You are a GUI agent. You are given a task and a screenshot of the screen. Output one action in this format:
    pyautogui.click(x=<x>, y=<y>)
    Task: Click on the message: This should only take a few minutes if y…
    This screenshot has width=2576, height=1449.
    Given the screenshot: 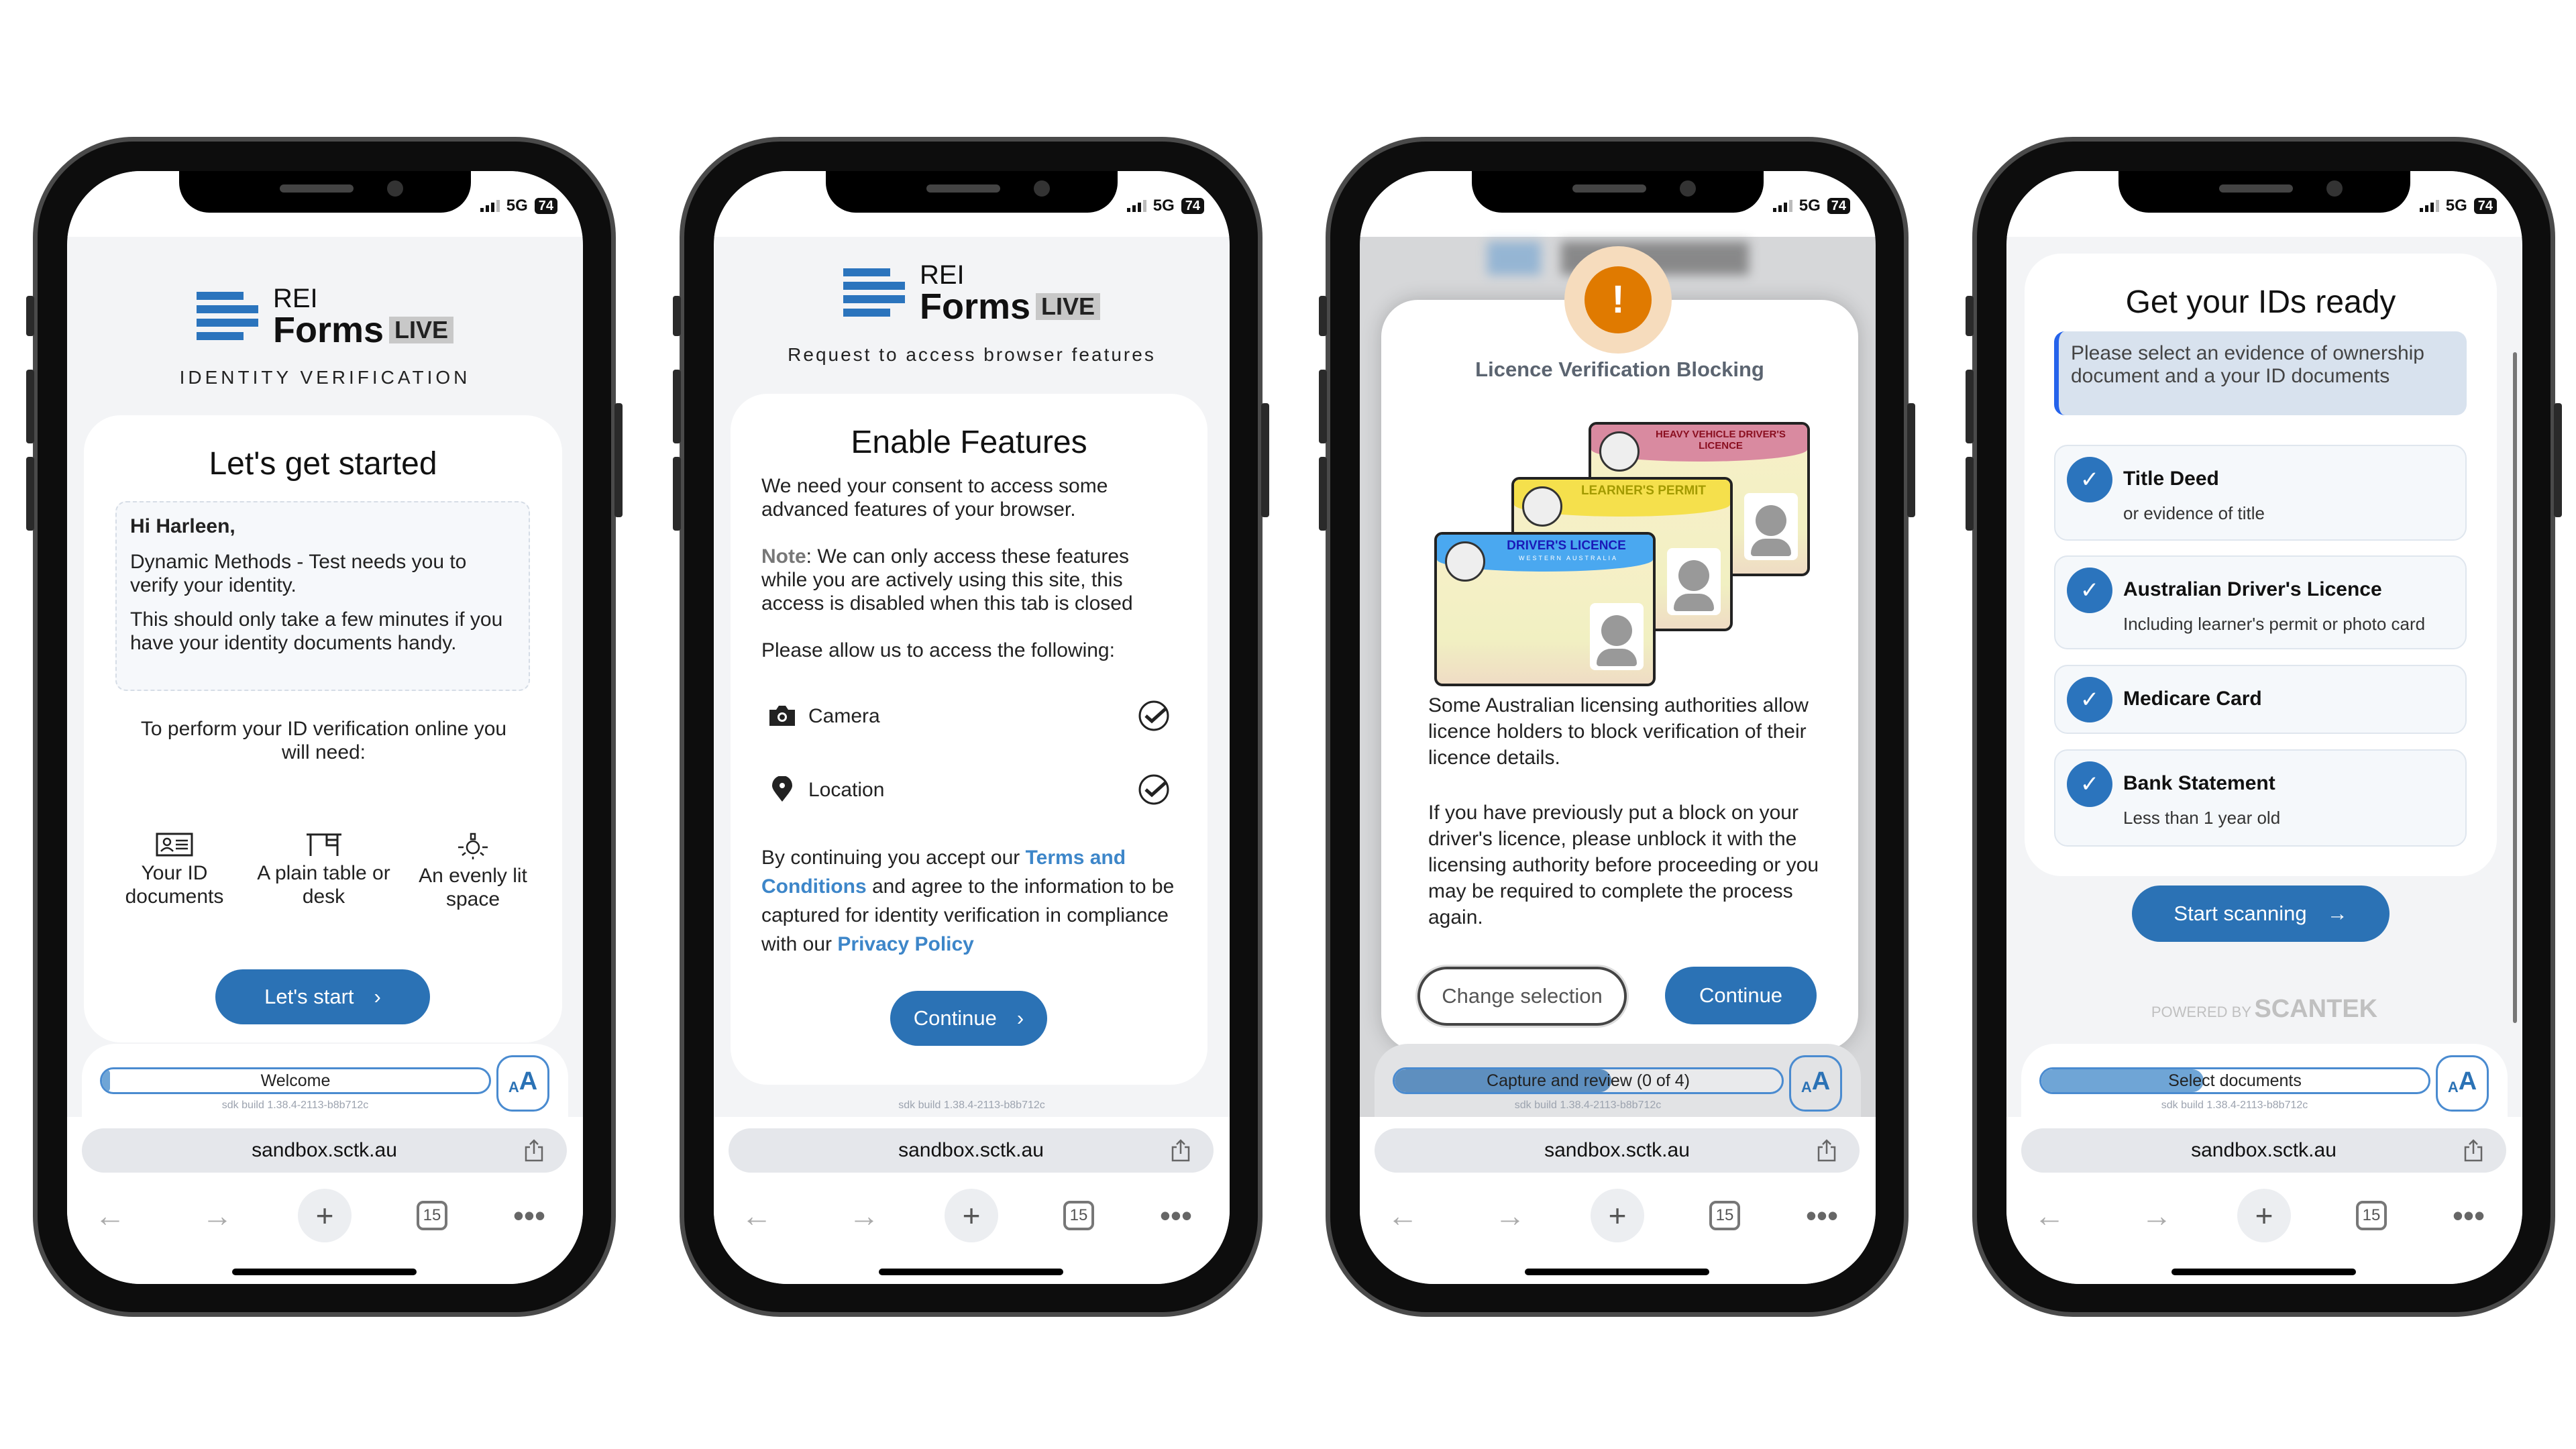 What is the action you would take?
    pyautogui.click(x=316, y=631)
    